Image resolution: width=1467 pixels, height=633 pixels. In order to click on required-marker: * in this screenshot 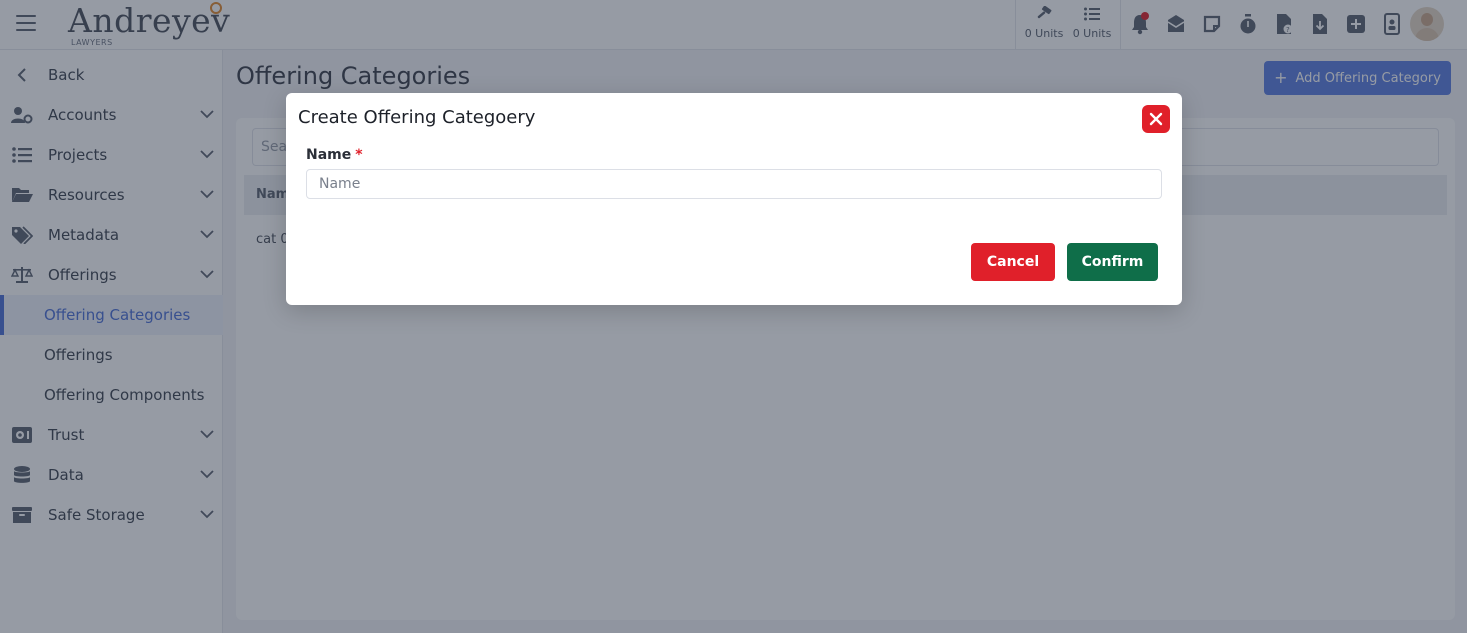, I will do `click(359, 155)`.